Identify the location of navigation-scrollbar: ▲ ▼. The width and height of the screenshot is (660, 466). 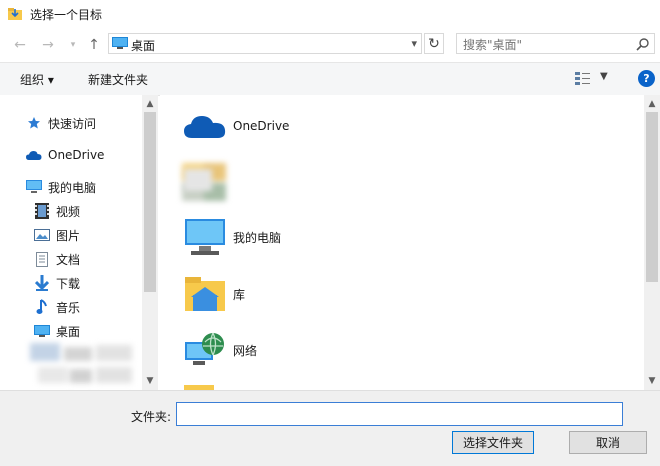
(150, 242).